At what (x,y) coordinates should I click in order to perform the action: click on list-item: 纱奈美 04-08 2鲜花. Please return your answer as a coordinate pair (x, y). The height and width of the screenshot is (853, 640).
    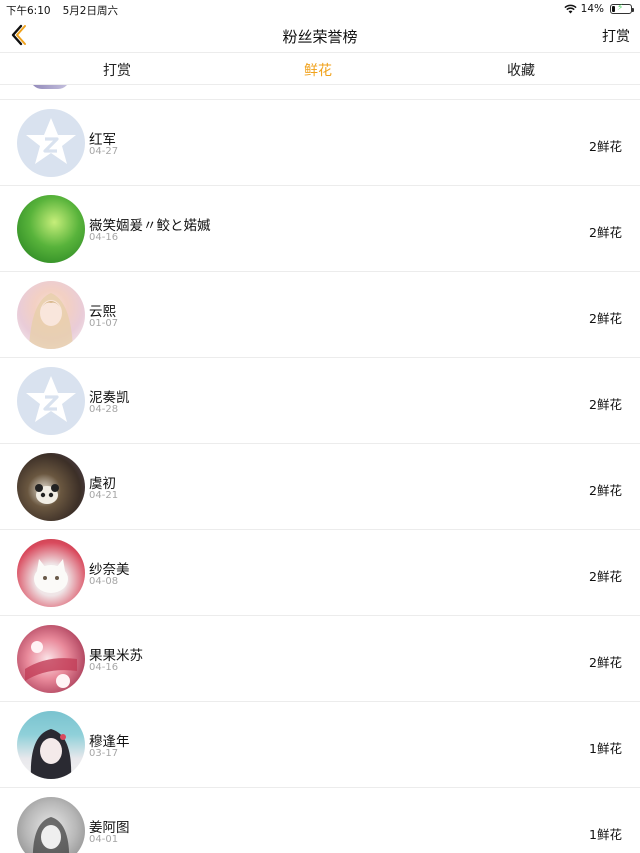
    Looking at the image, I should click on (320, 573).